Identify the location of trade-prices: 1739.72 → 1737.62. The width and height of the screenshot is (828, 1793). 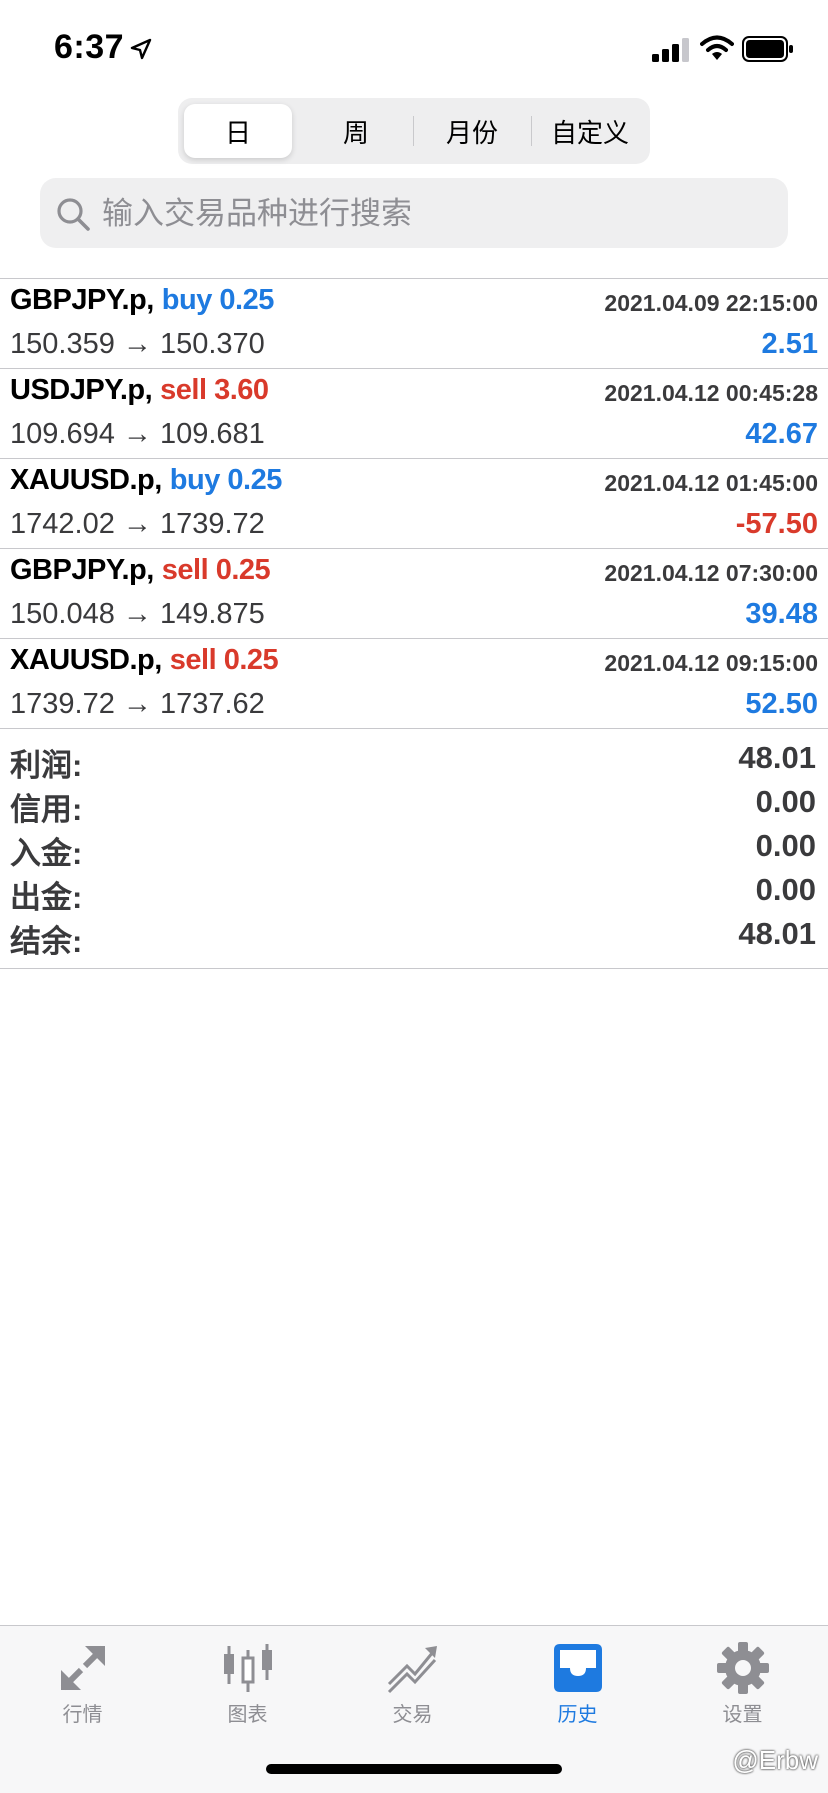
(137, 704).